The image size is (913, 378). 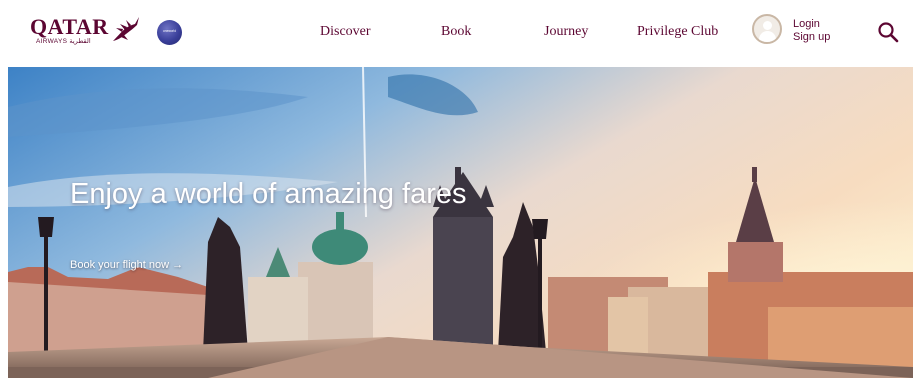 What do you see at coordinates (126, 265) in the screenshot?
I see `hero-cta-link: Book your flight now →` at bounding box center [126, 265].